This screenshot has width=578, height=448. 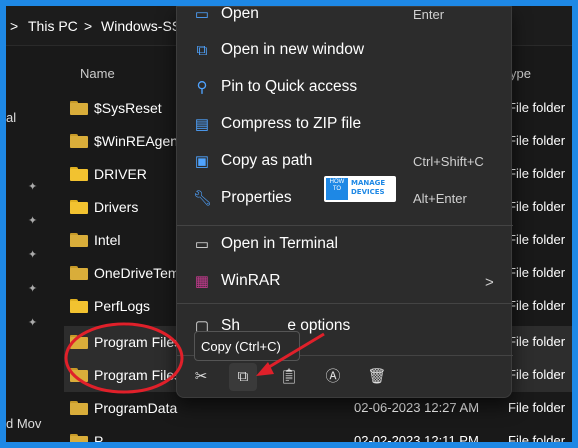 What do you see at coordinates (194, 358) in the screenshot?
I see `annotation-overlay` at bounding box center [194, 358].